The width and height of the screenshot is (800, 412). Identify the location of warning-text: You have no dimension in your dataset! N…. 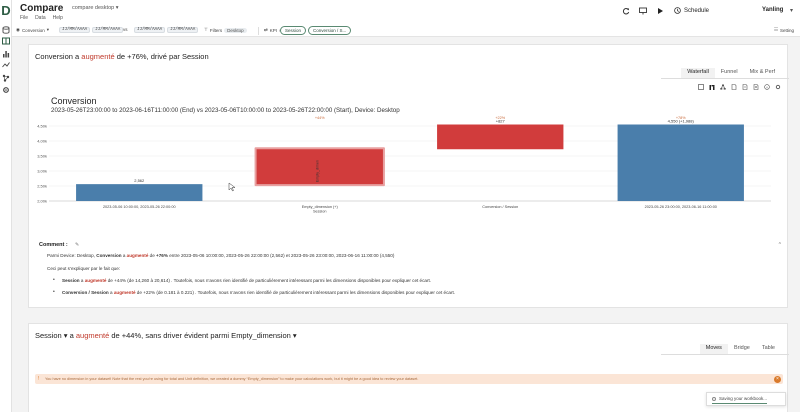
(232, 379).